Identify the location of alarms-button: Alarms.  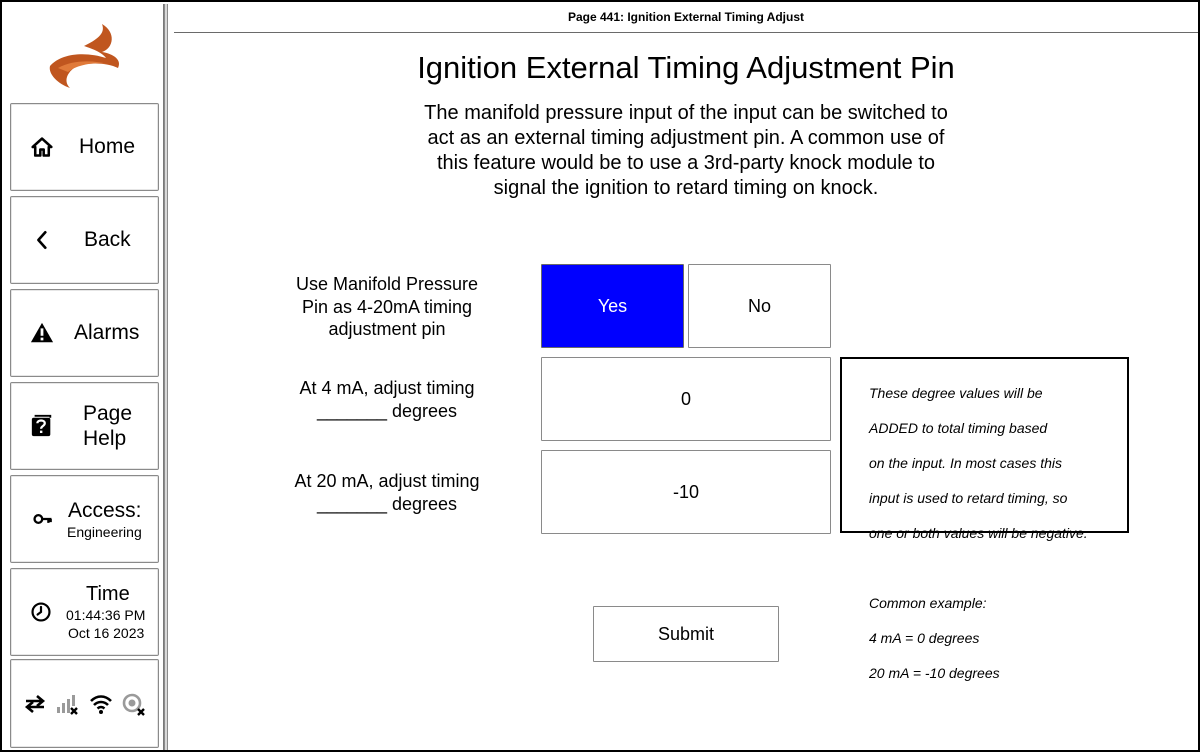
(84, 333).